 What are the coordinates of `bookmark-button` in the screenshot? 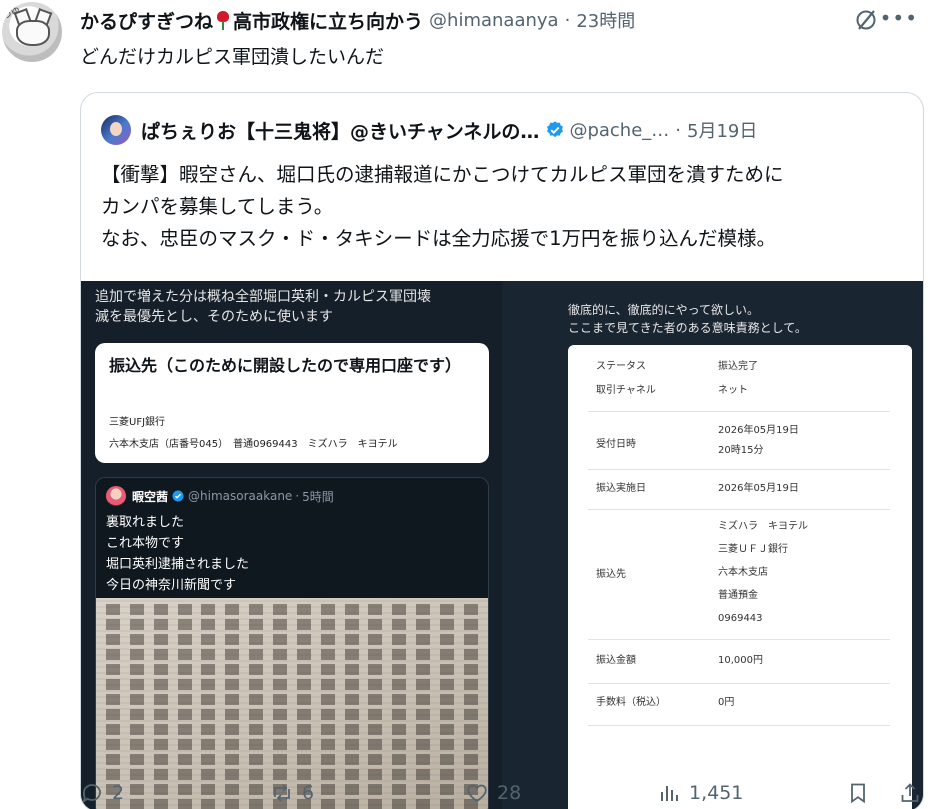 It's located at (862, 793).